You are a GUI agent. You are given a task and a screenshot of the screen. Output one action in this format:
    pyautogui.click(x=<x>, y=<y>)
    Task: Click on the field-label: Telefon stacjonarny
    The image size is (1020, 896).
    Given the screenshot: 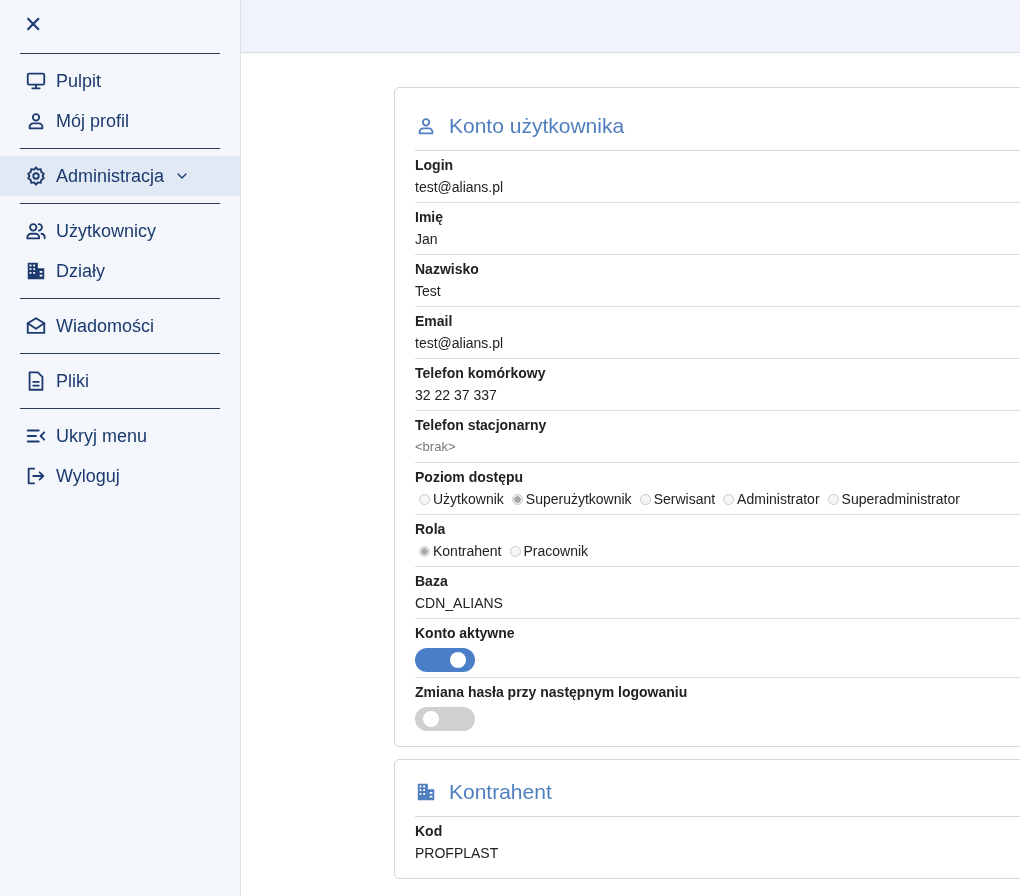 What is the action you would take?
    pyautogui.click(x=481, y=425)
    